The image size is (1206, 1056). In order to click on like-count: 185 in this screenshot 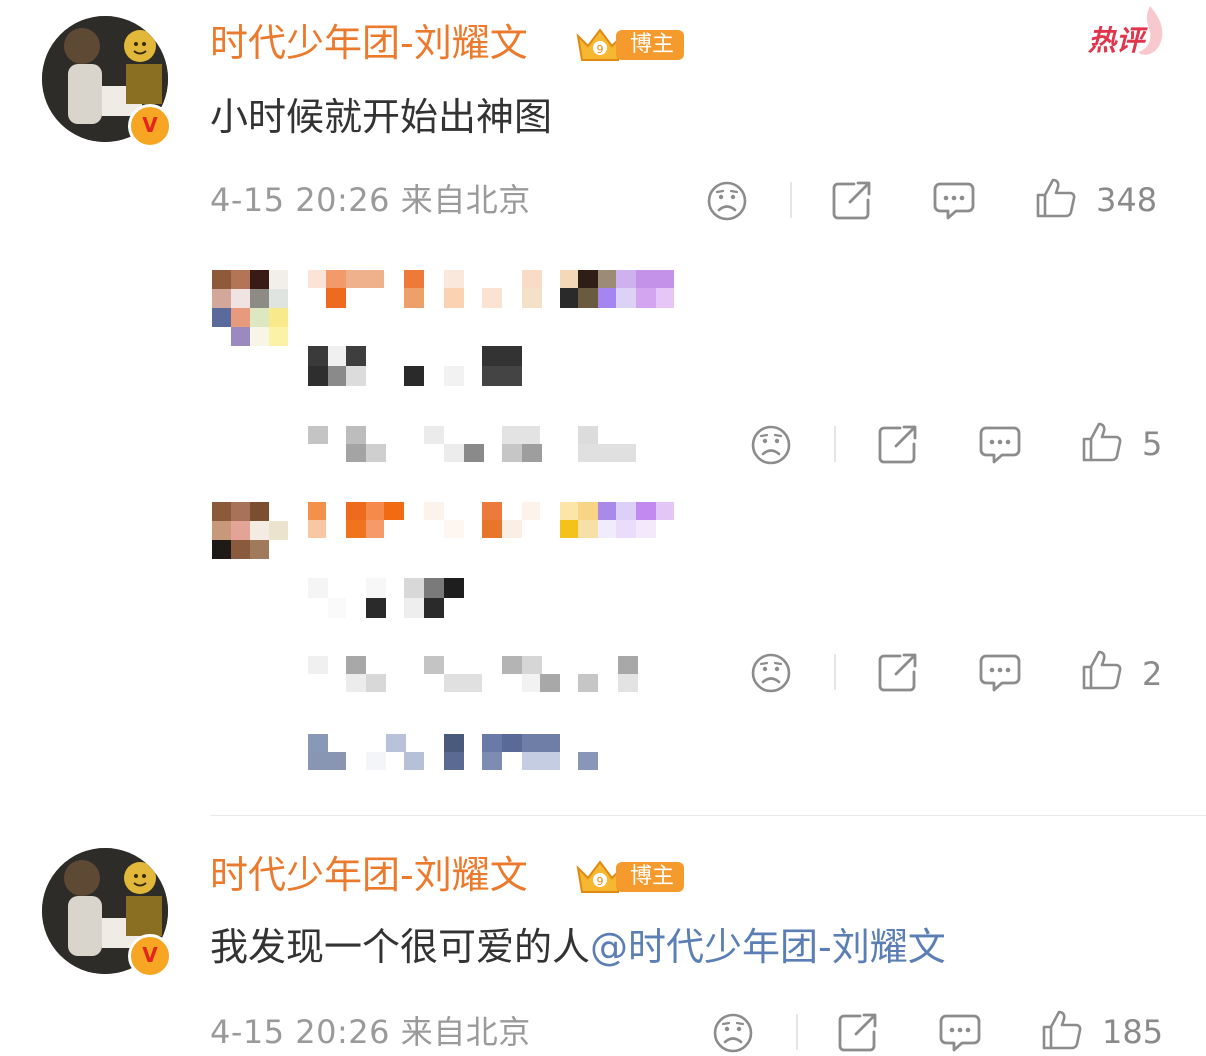, I will do `click(1133, 1032)`.